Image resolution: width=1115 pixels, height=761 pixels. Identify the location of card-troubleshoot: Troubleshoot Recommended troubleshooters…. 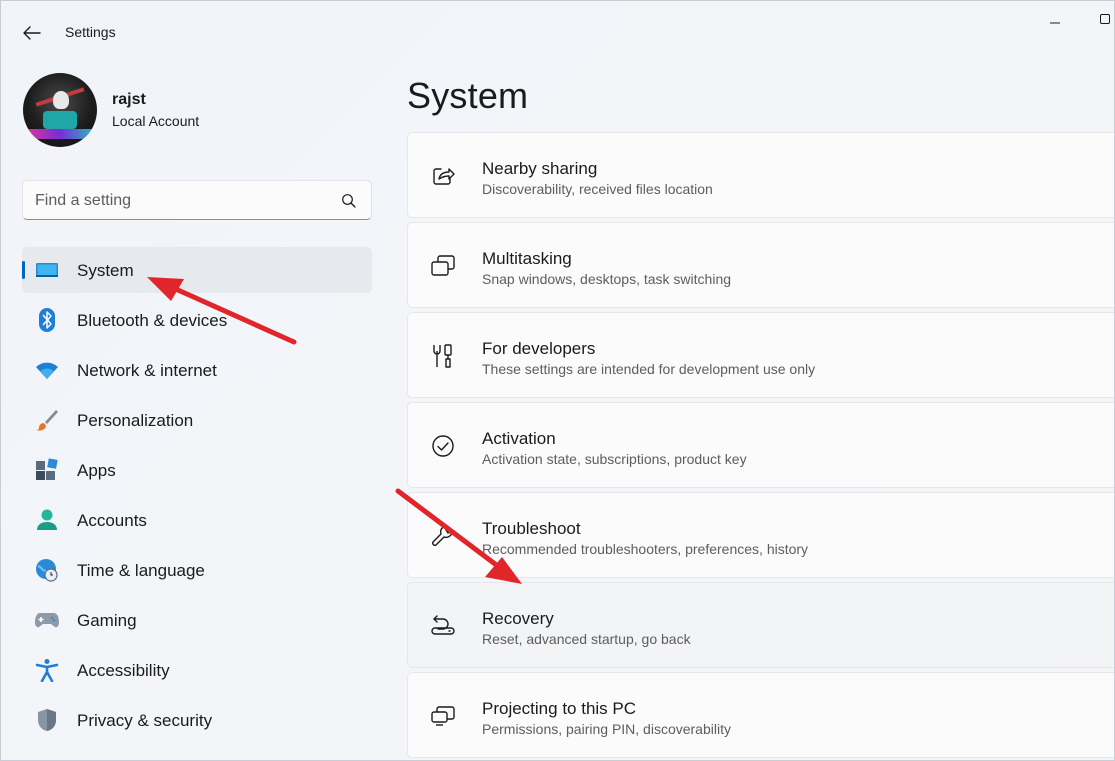
(760, 535).